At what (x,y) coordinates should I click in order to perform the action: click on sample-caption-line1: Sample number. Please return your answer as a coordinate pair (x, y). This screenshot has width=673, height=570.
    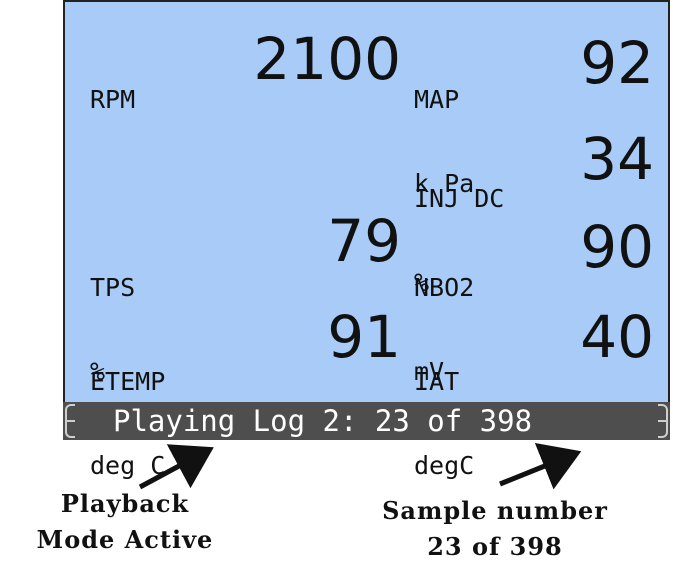
    Looking at the image, I should click on (495, 510).